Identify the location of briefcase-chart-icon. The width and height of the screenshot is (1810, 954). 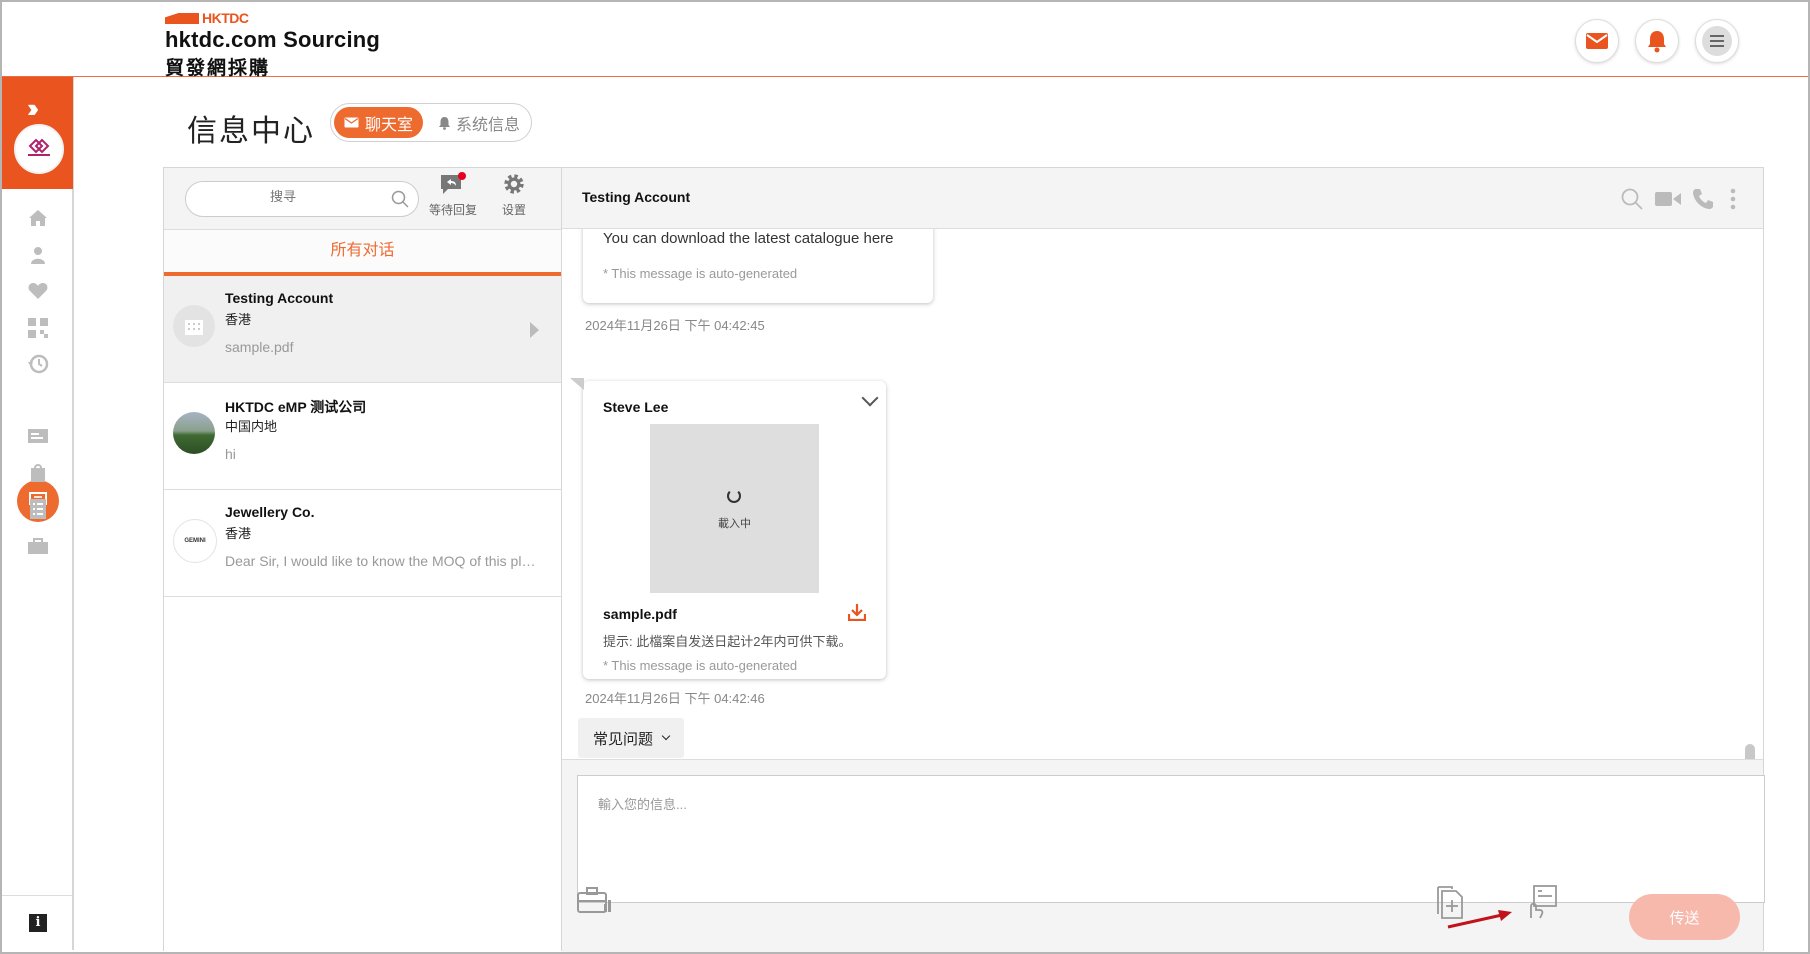
(595, 900).